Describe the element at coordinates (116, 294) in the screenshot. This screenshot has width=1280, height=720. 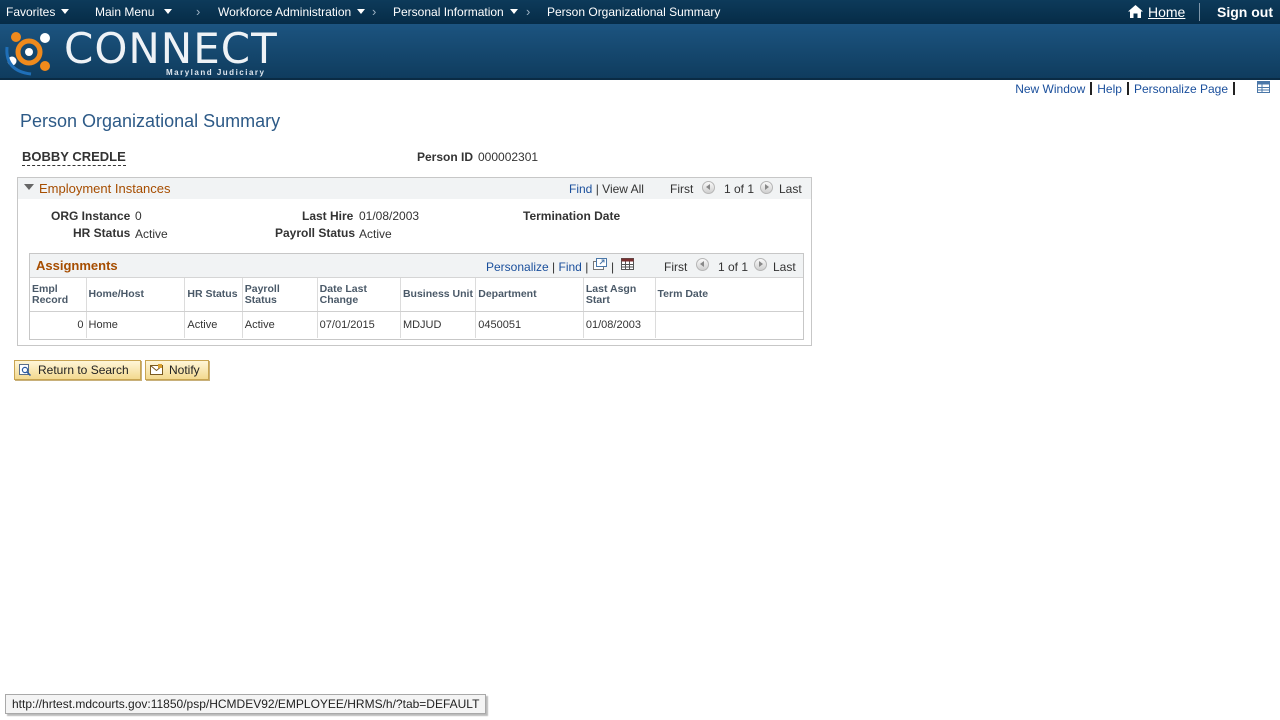
I see `column-header-line: Home/Host` at that location.